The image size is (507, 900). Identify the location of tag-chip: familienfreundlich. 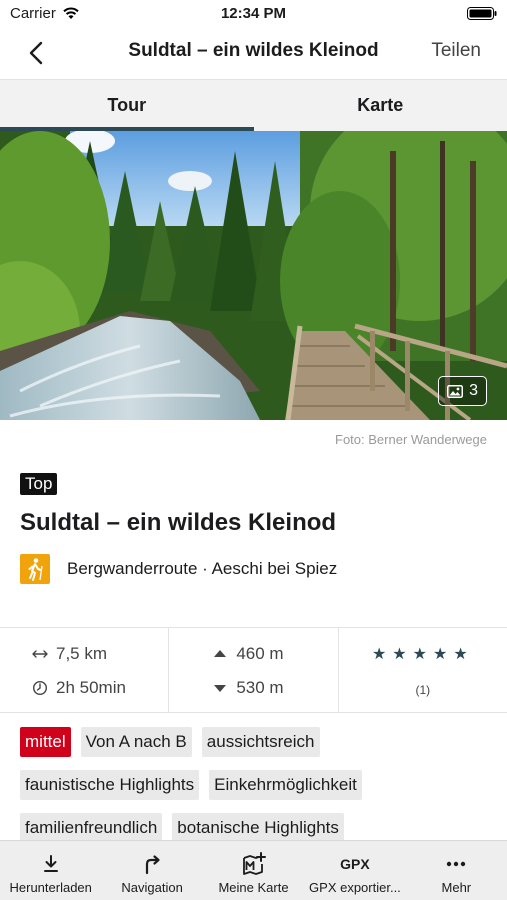
(91, 828).